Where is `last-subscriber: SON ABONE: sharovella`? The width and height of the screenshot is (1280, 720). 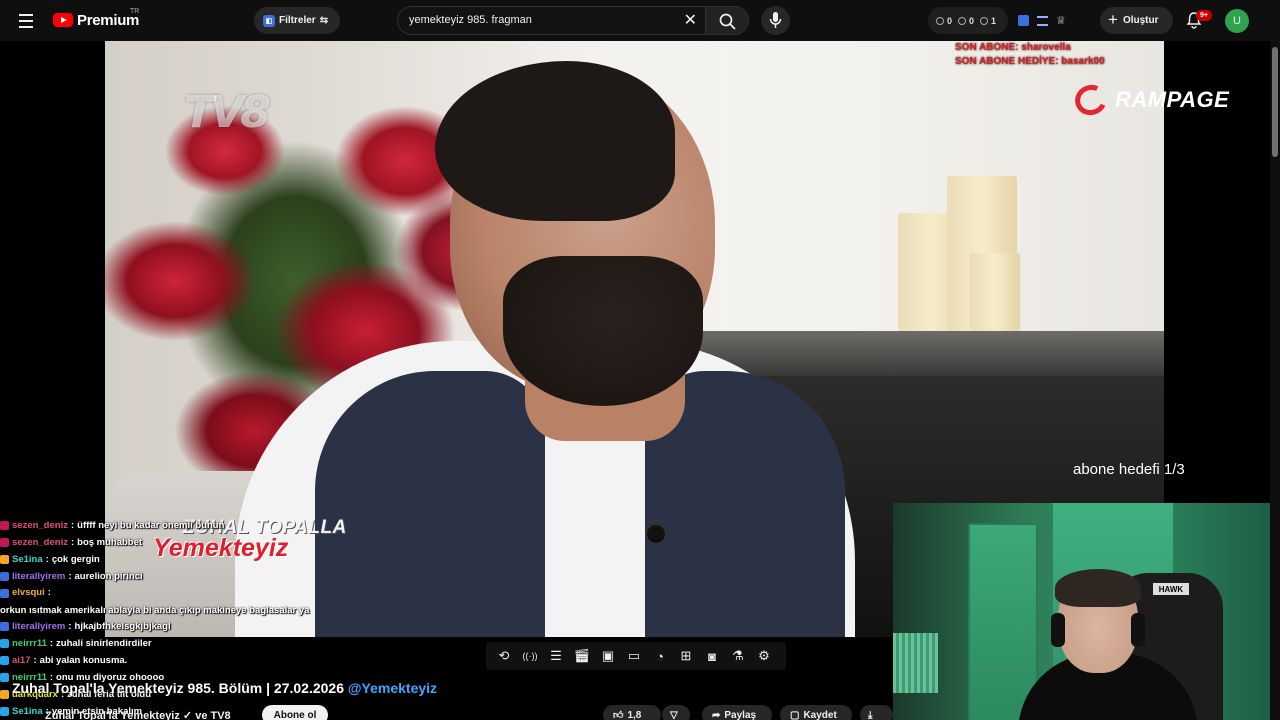
last-subscriber: SON ABONE: sharovella is located at coordinates (1013, 47).